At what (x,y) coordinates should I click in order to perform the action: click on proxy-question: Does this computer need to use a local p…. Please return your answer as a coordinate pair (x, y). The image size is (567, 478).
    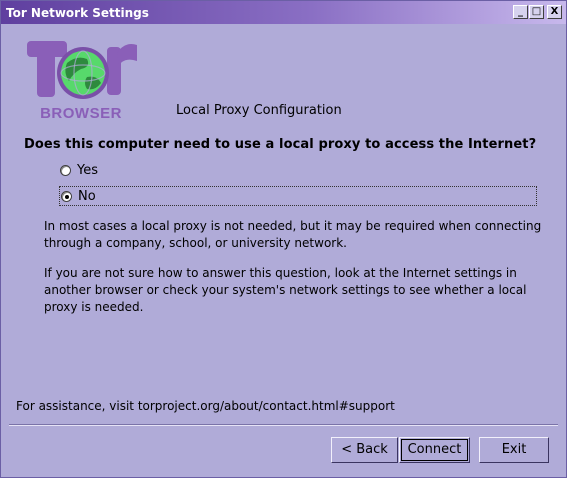
    Looking at the image, I should click on (280, 144).